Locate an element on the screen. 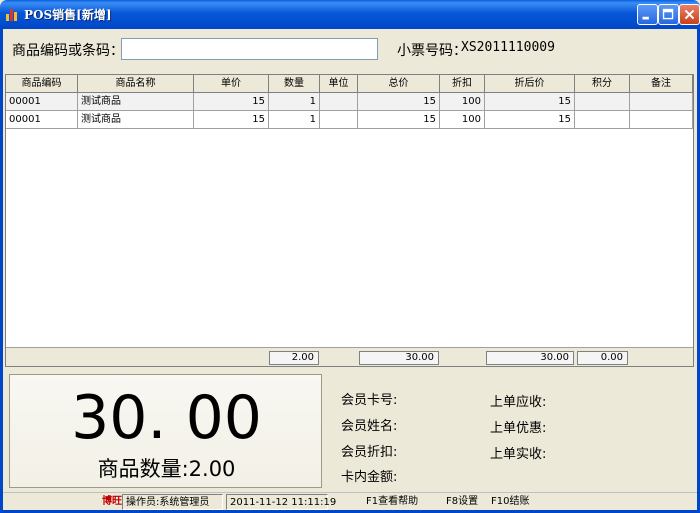 This screenshot has width=700, height=513. column-header: 商品名称 is located at coordinates (136, 84).